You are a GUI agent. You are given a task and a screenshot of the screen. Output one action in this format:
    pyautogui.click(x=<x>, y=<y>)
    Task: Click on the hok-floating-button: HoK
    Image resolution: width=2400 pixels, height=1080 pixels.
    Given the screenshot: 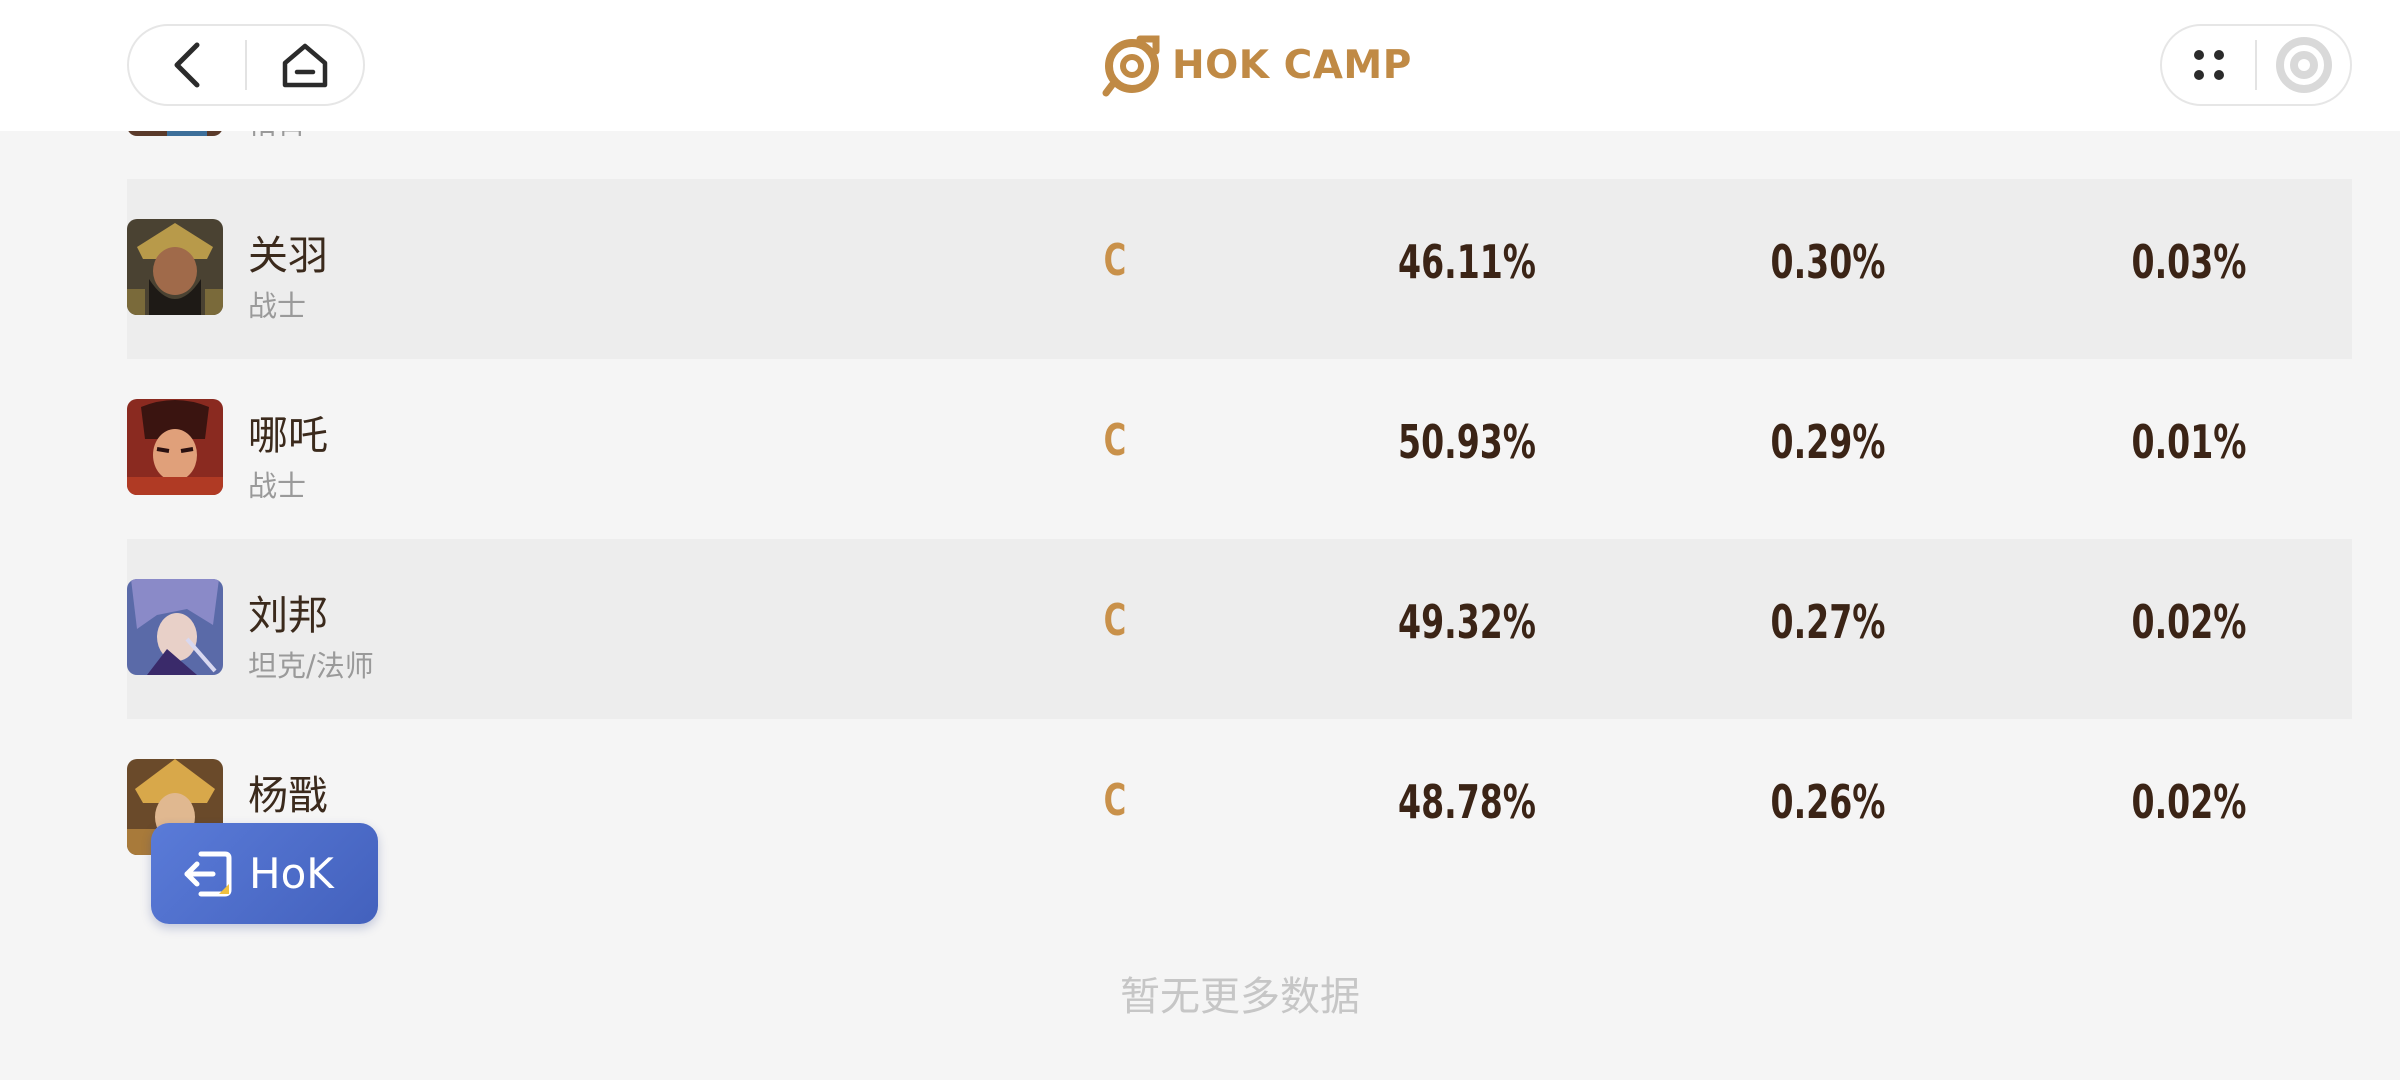 What is the action you would take?
    pyautogui.click(x=264, y=873)
    